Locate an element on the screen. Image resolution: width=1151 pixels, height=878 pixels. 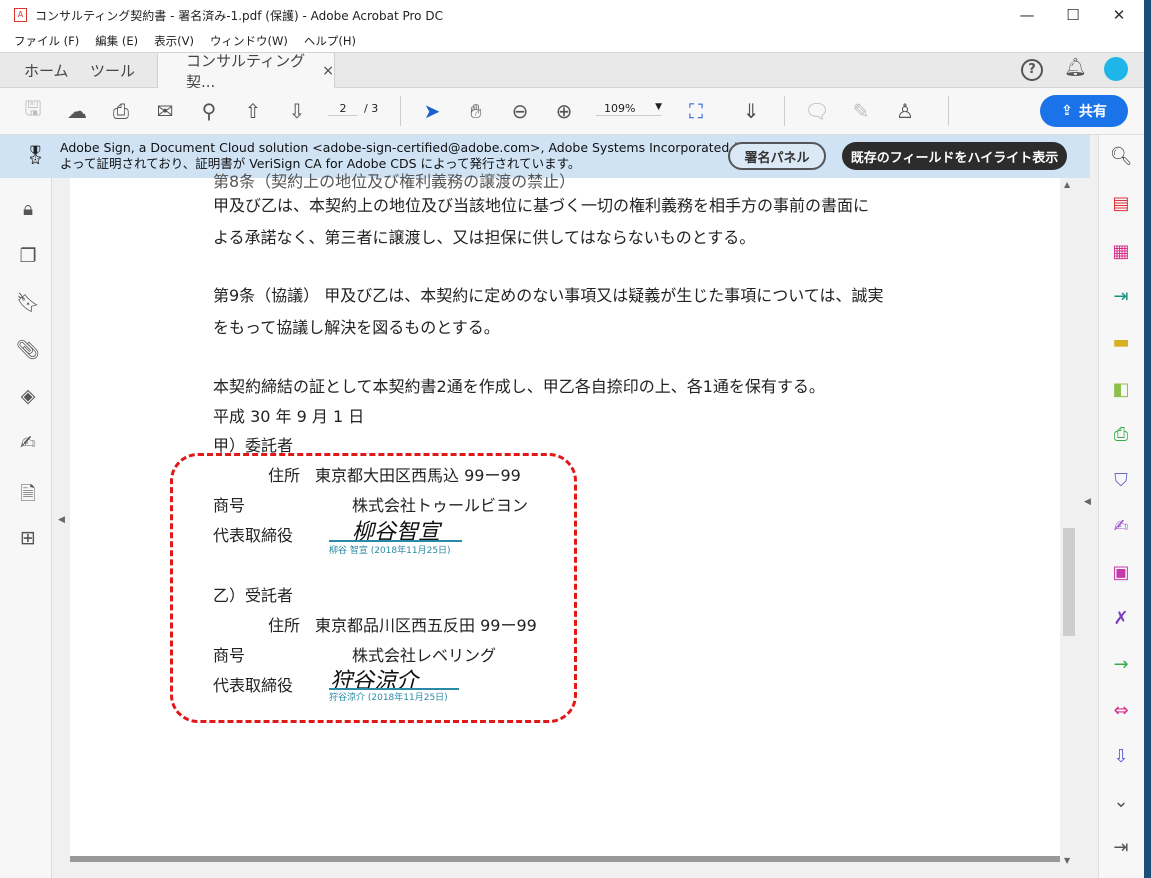
party-a-address: 東京都大田区西馬込 99ー99 is located at coordinates (418, 475).